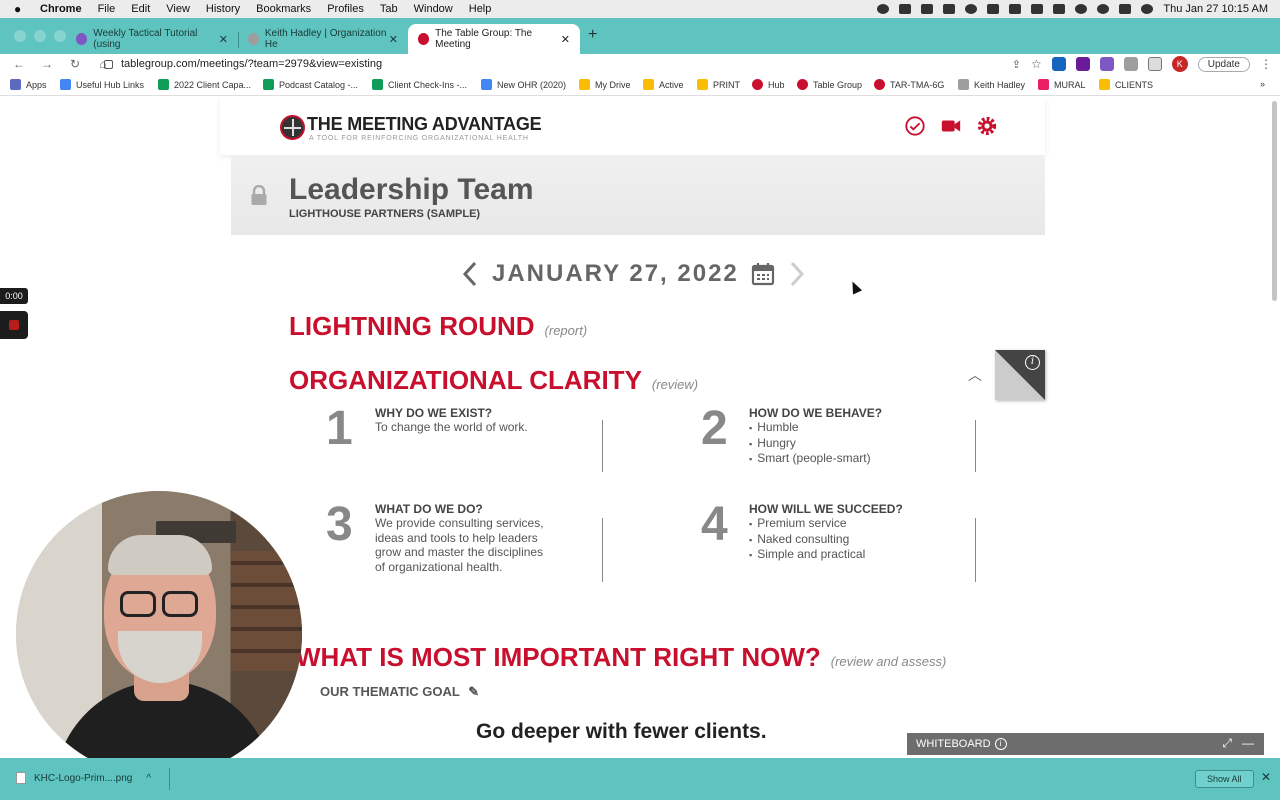 The width and height of the screenshot is (1280, 800). I want to click on webcam-bubble, so click(159, 634).